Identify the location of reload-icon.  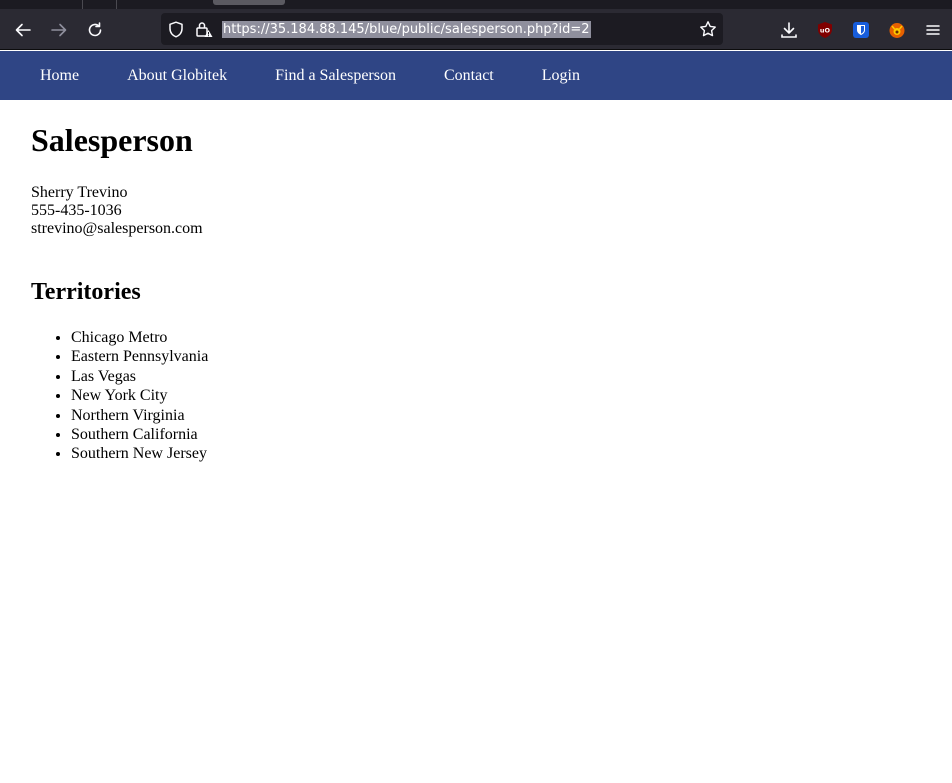
(95, 29).